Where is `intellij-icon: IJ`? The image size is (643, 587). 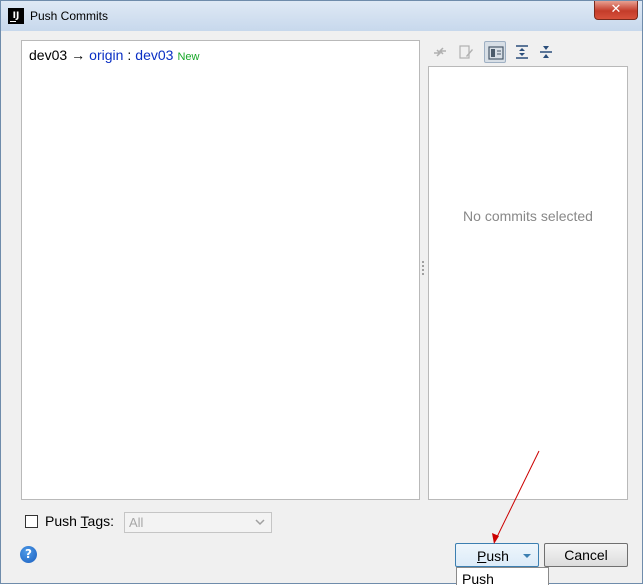
intellij-icon: IJ is located at coordinates (16, 16).